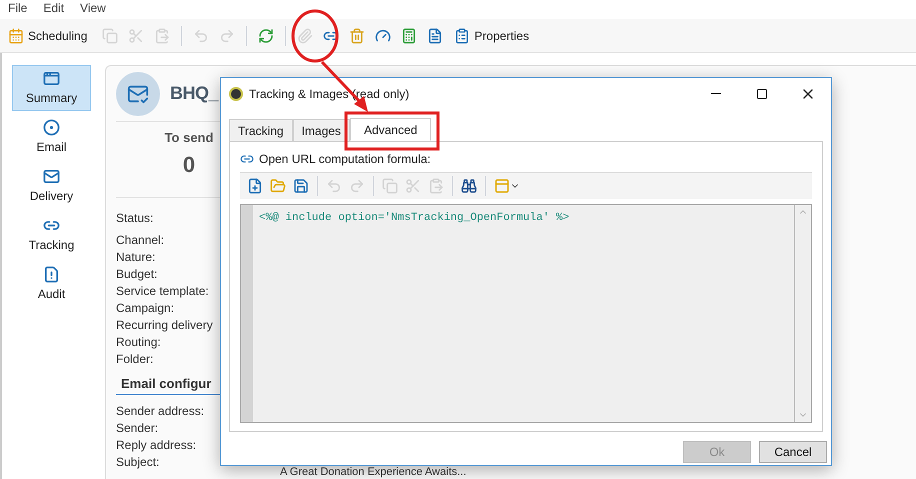 The height and width of the screenshot is (479, 916). Describe the element at coordinates (236, 93) in the screenshot. I see `app-logo` at that location.